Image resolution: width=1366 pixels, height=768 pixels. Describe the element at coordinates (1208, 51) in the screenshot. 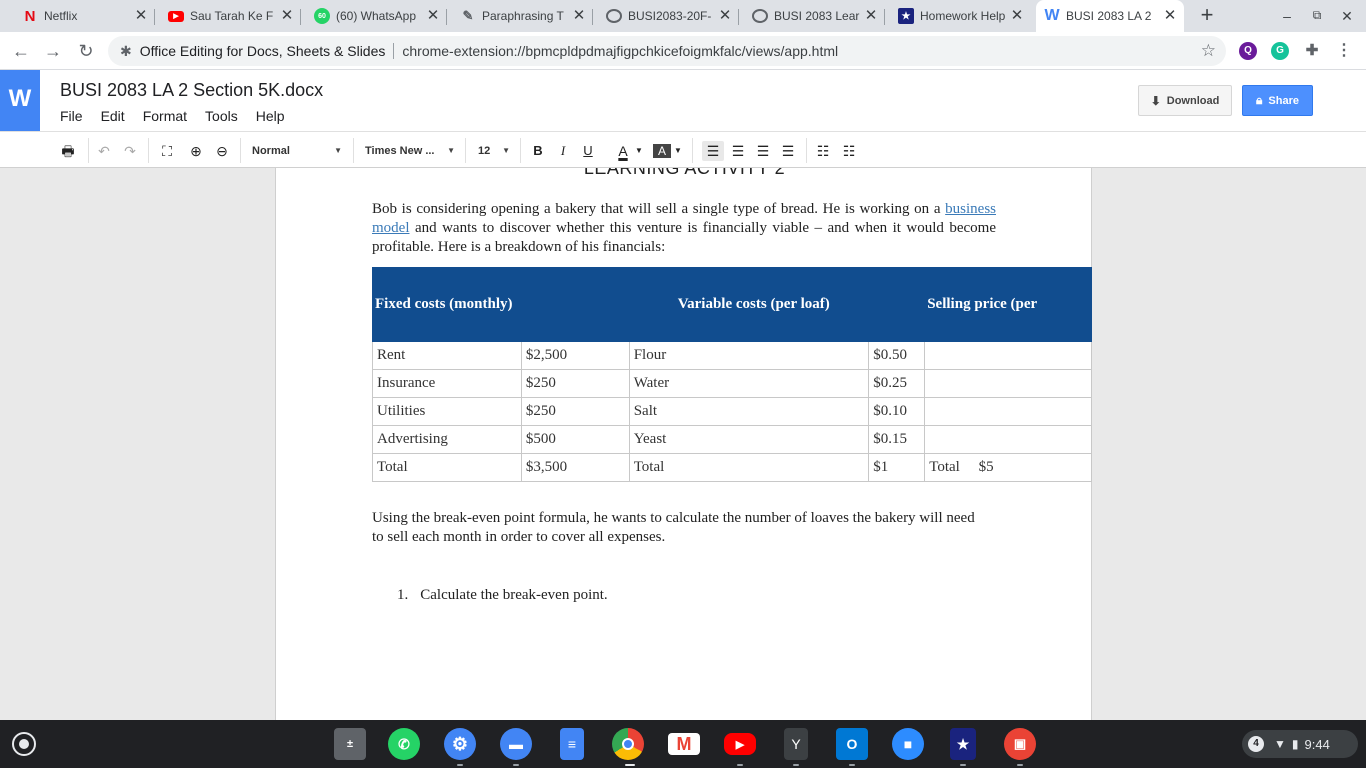

I see `bookmark-star-icon: ☆` at that location.